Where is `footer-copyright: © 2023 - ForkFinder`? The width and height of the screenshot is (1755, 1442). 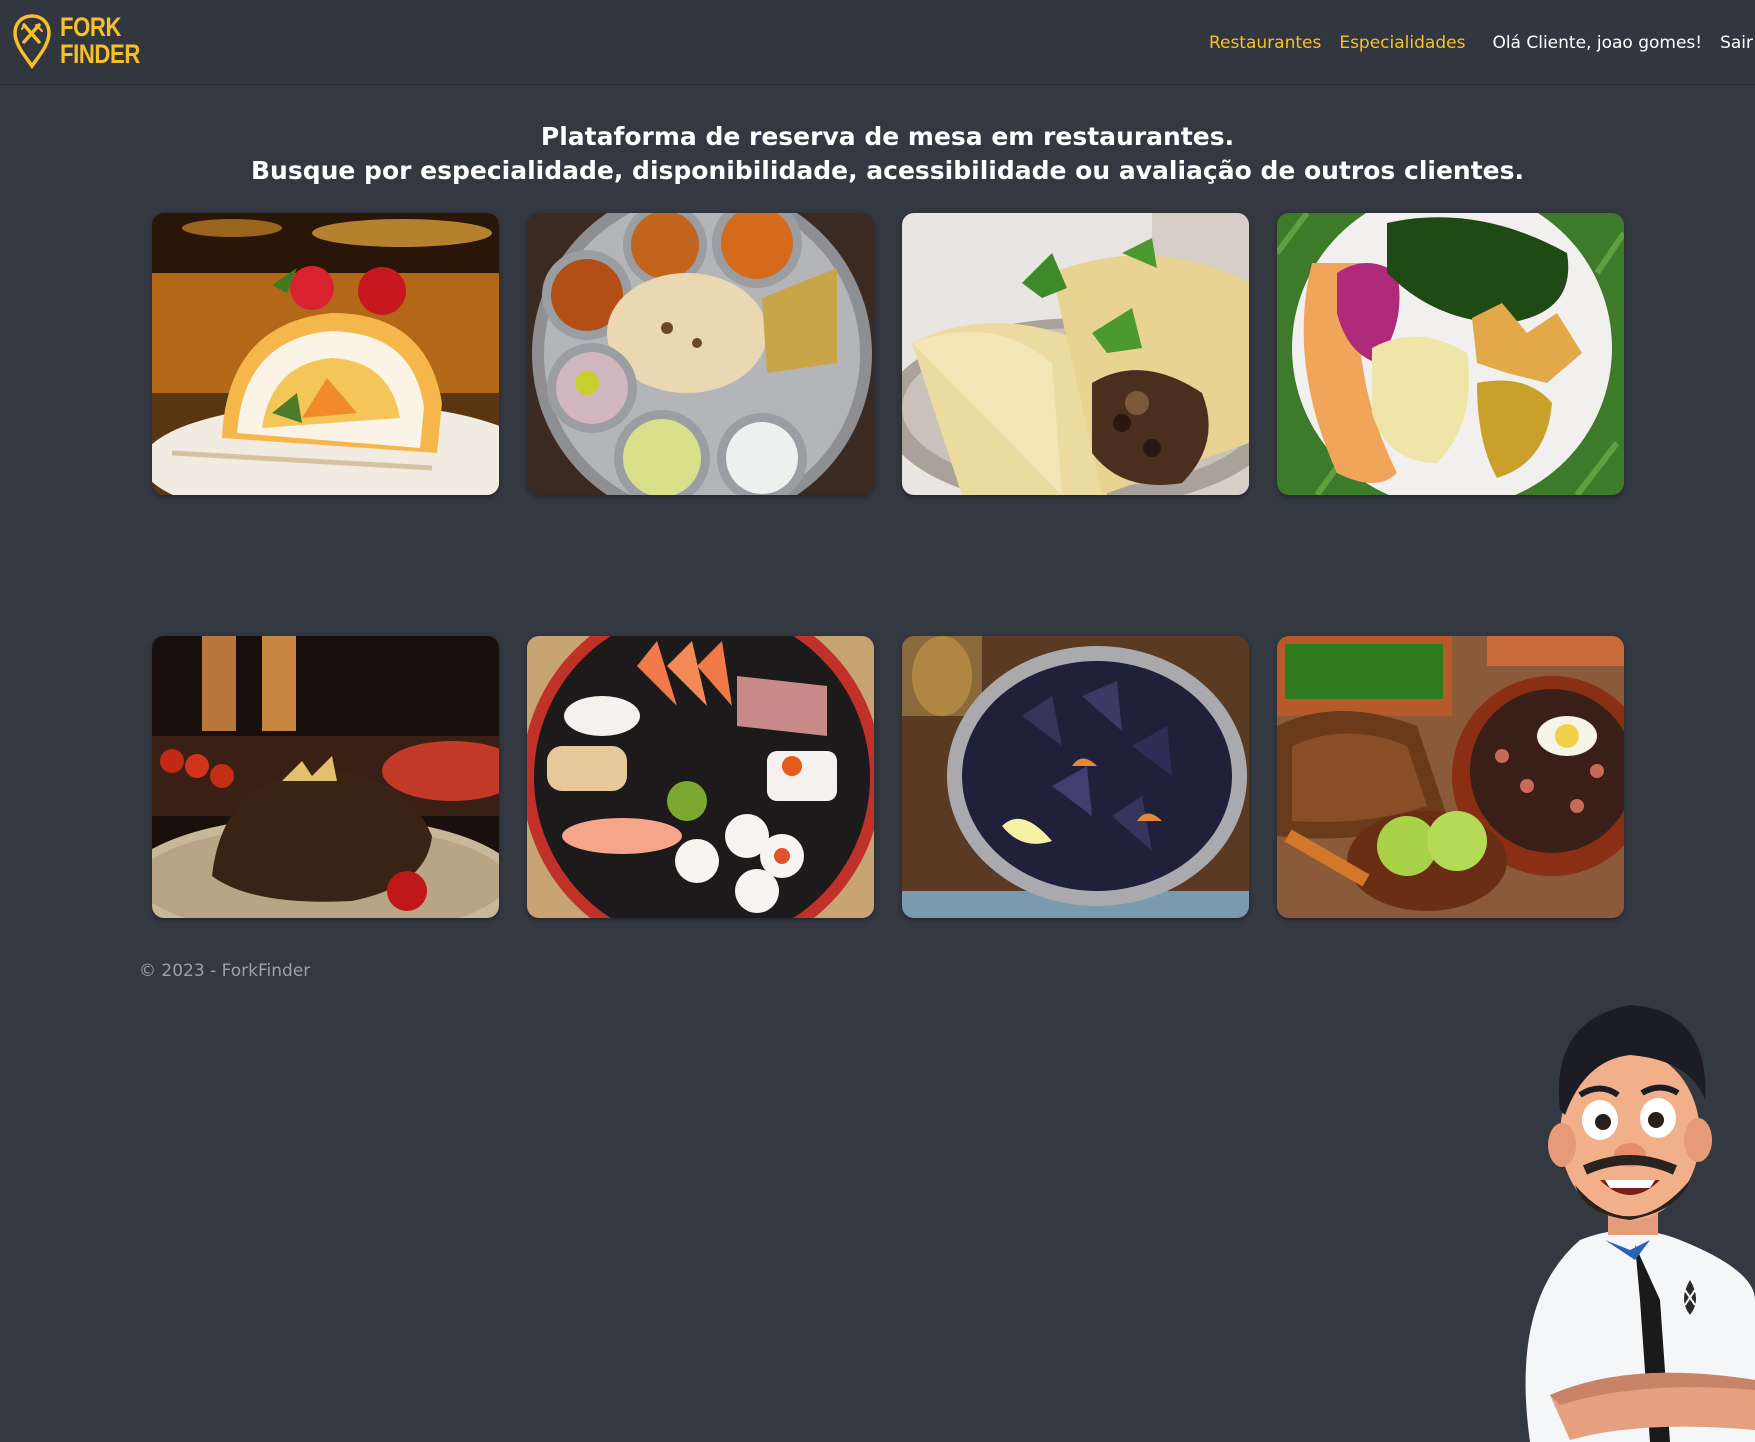 footer-copyright: © 2023 - ForkFinder is located at coordinates (225, 971).